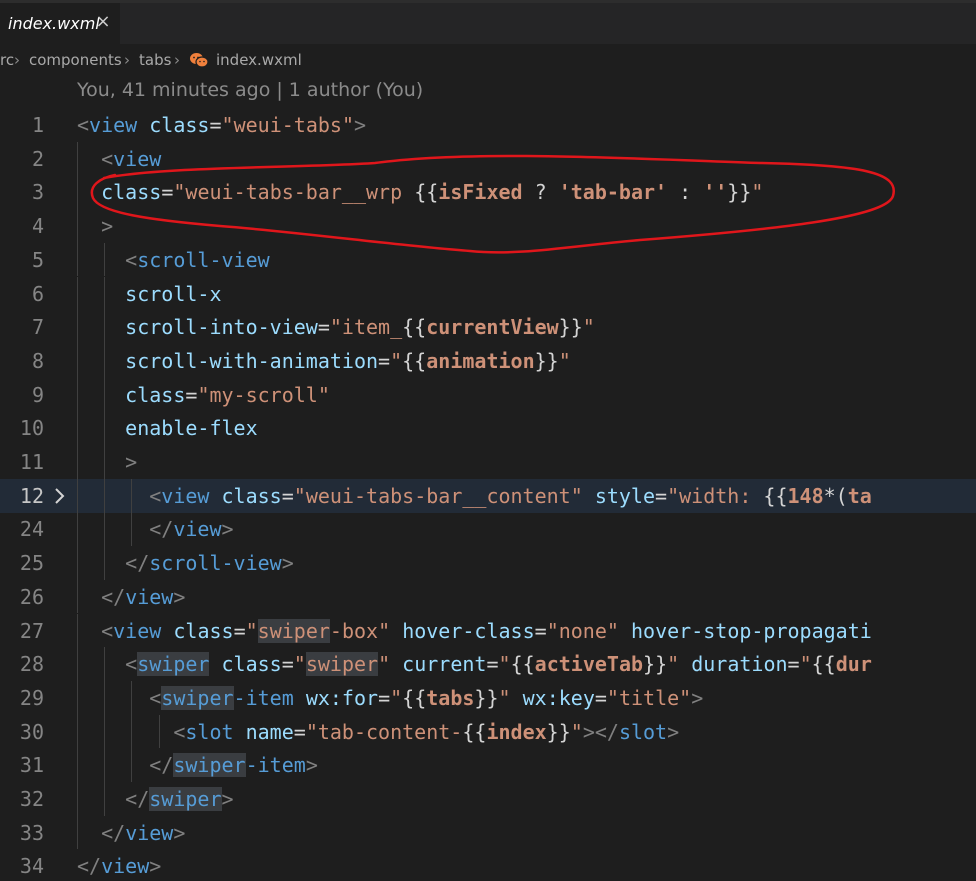 This screenshot has height=881, width=976. I want to click on code-text: </scroll-view>, so click(185, 563).